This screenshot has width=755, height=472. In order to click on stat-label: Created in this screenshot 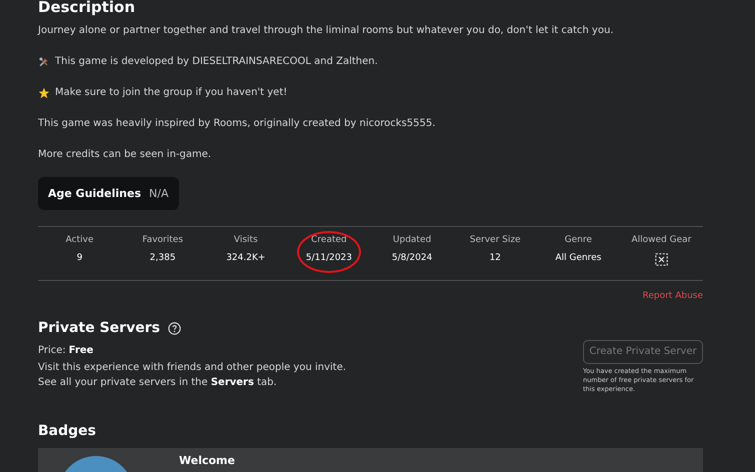, I will do `click(329, 240)`.